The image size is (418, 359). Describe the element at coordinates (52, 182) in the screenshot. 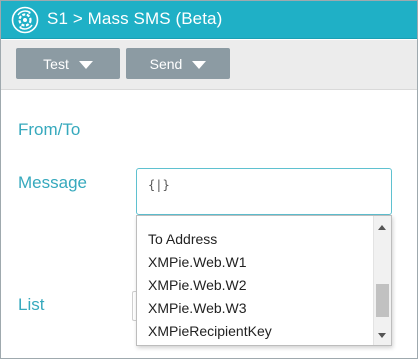

I see `message-label: Message` at that location.